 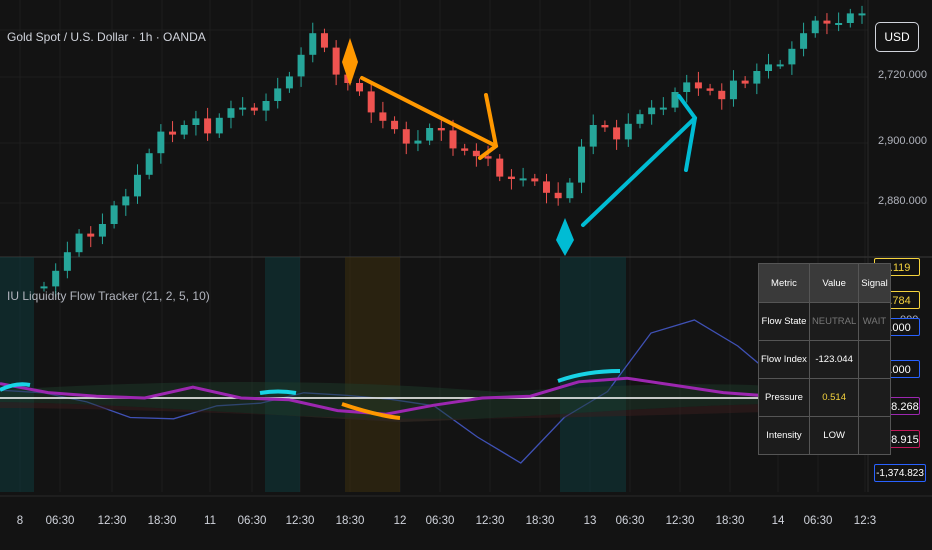 What do you see at coordinates (874, 321) in the screenshot?
I see `flow-state-signal: WAIT` at bounding box center [874, 321].